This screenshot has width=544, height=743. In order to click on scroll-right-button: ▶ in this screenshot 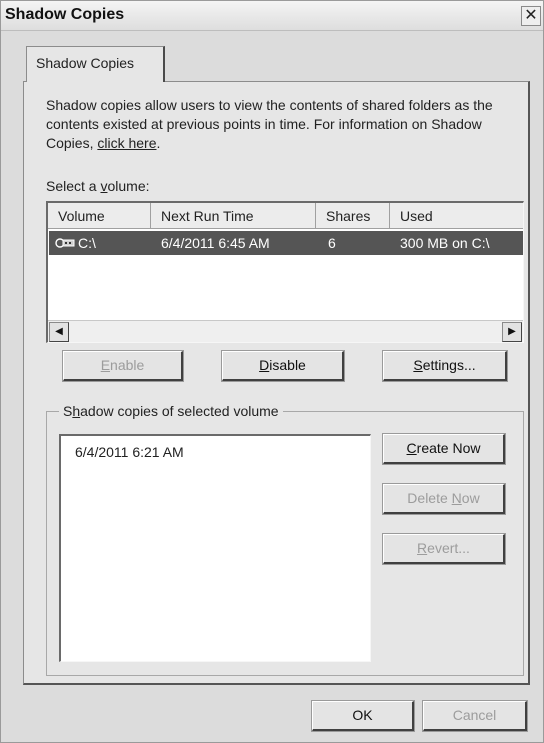, I will do `click(512, 332)`.